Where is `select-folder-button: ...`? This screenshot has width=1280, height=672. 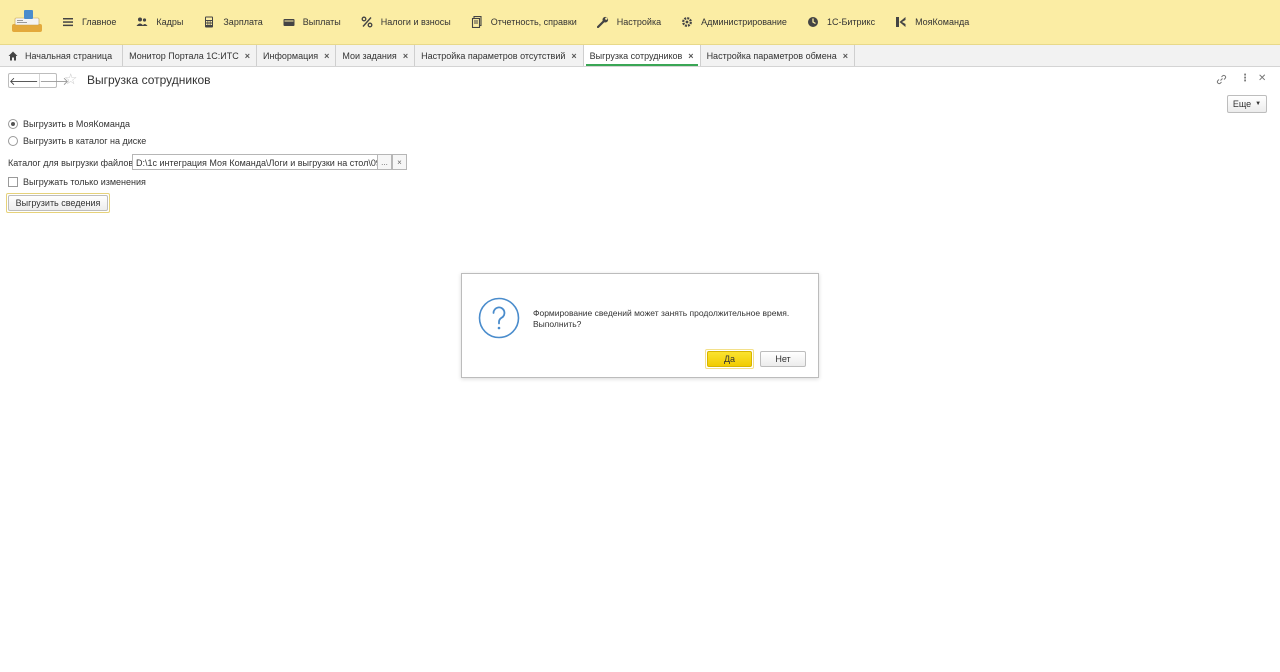 select-folder-button: ... is located at coordinates (384, 162).